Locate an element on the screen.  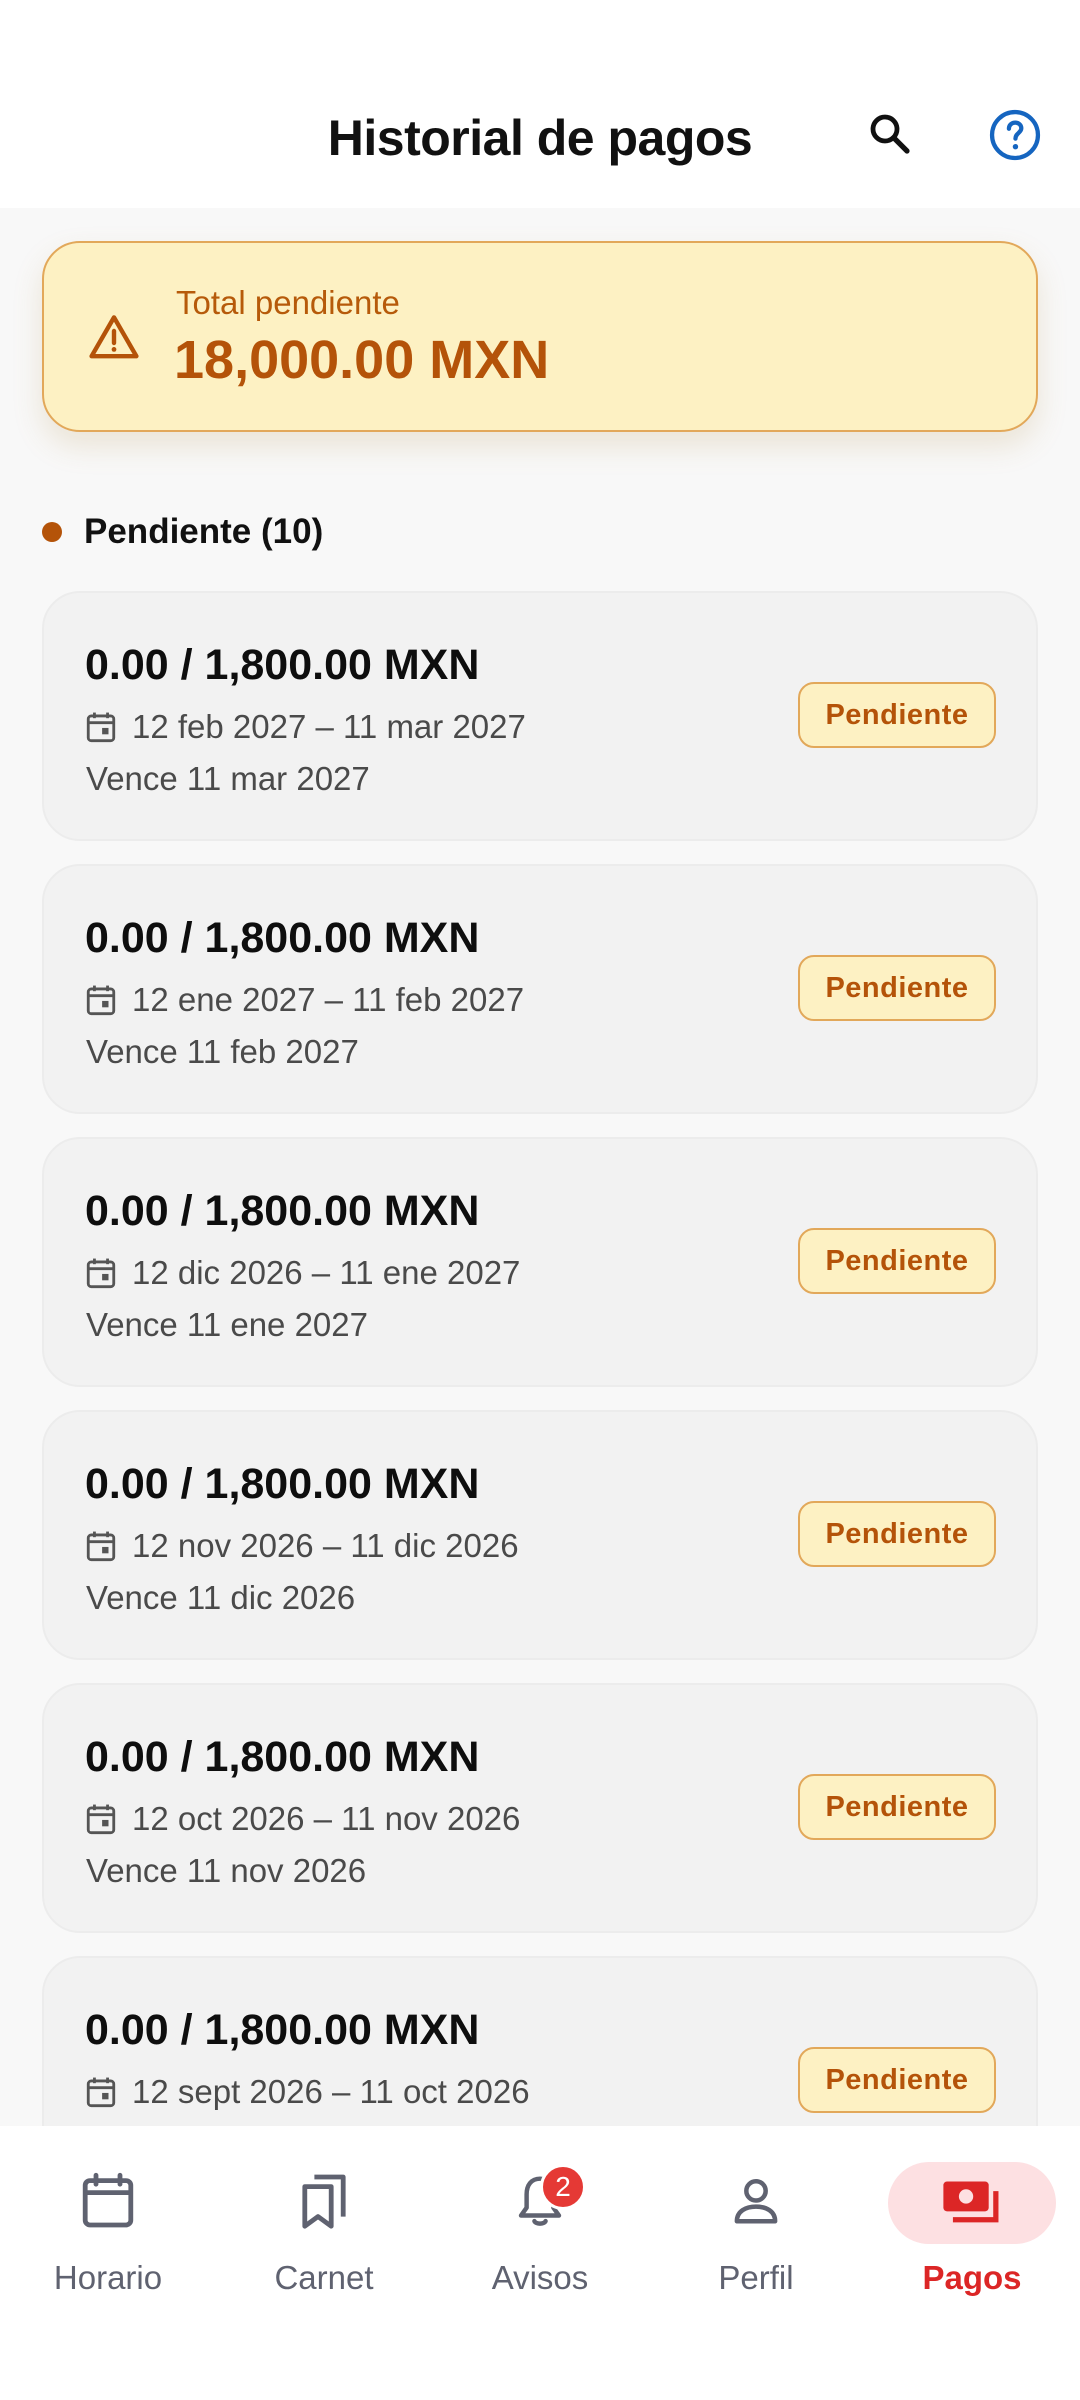
payment-period-text: 12 sept 2026 – 11 oct 2026 is located at coordinates (331, 2091).